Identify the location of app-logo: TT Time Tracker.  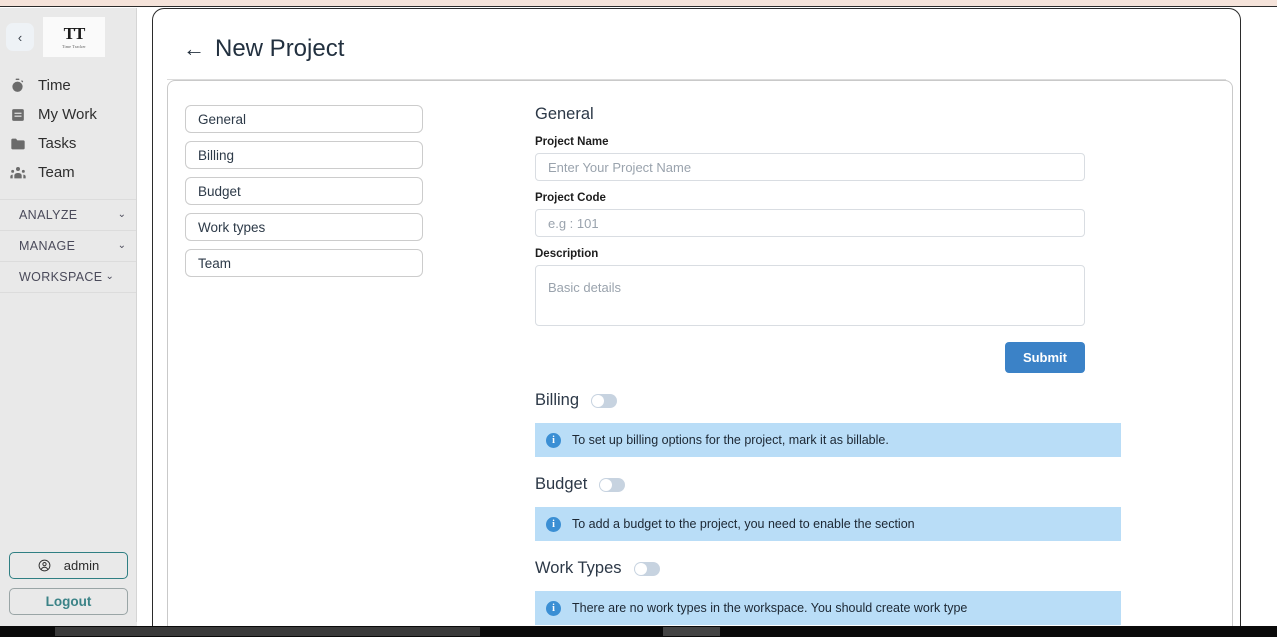
(74, 37).